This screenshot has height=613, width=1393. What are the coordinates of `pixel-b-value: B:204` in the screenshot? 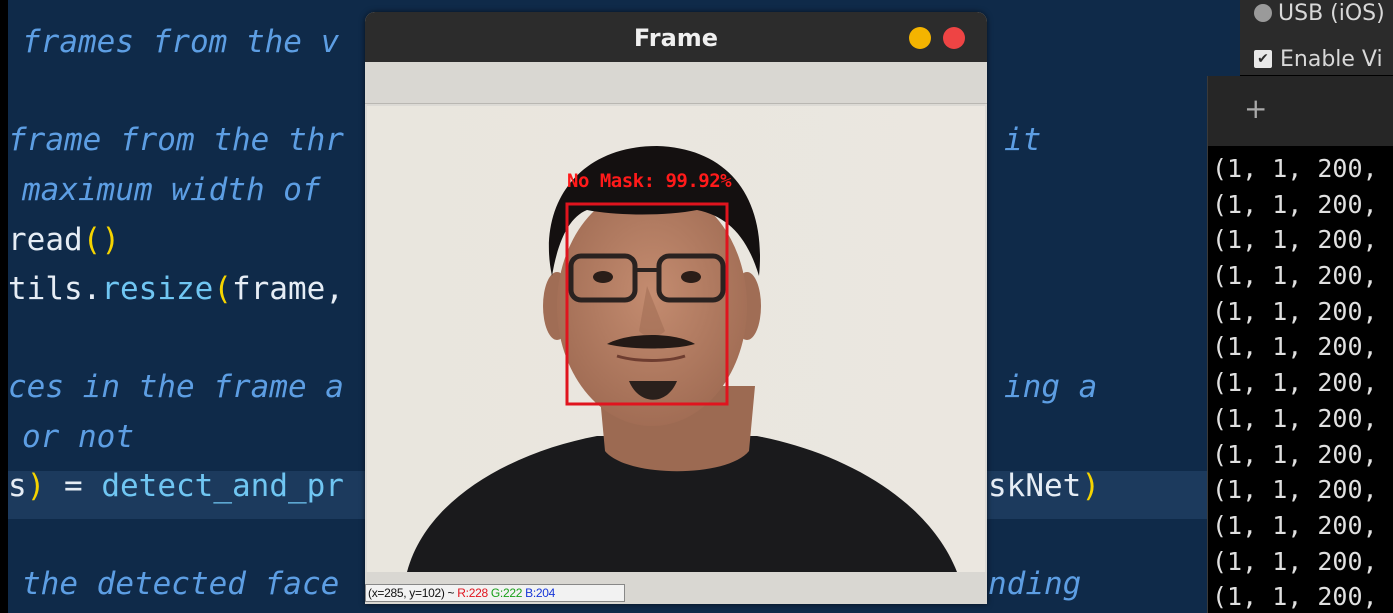 It's located at (540, 593).